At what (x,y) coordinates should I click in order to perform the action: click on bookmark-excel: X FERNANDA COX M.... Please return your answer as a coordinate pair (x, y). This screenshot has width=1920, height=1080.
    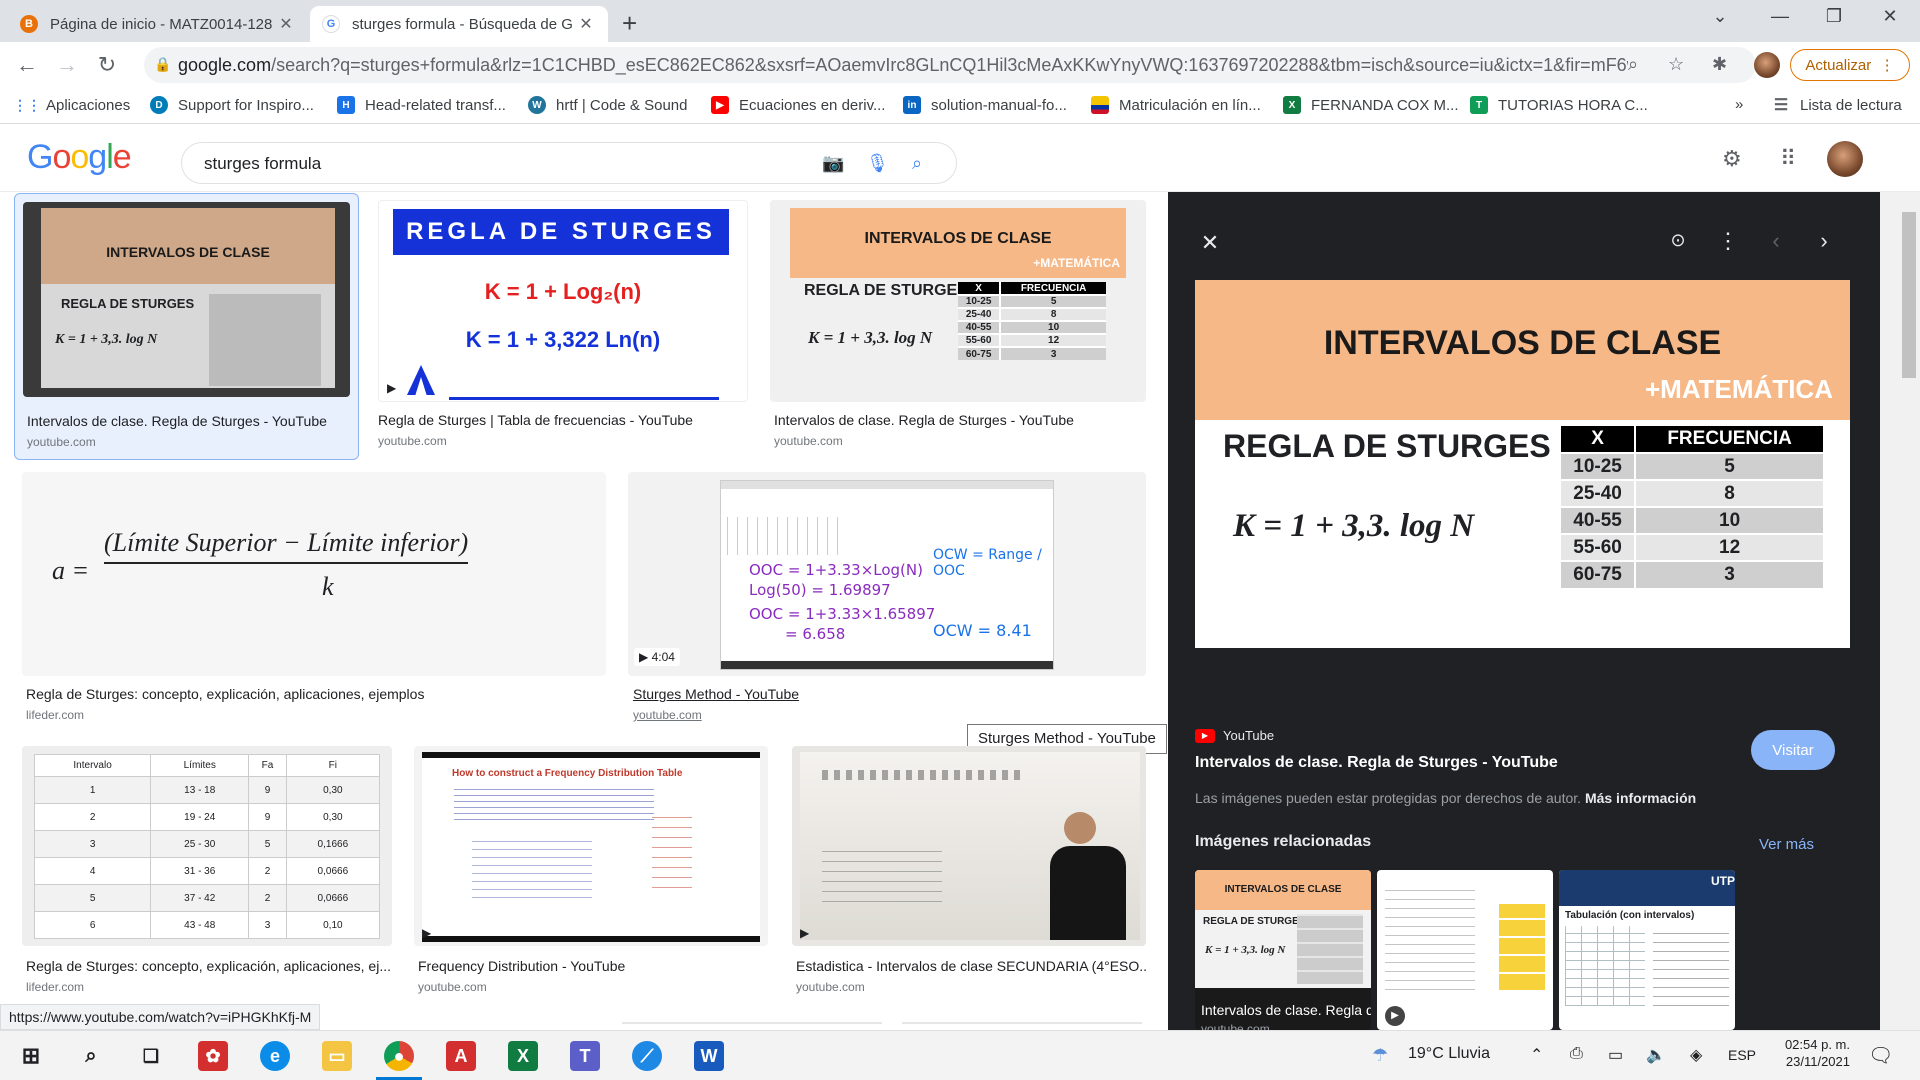
    Looking at the image, I should click on (1371, 105).